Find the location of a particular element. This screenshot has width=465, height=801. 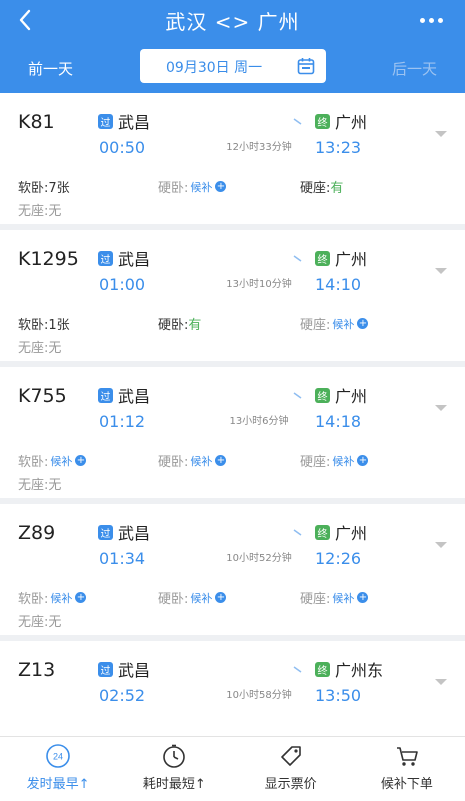

prev-day-button: 前一天 is located at coordinates (50, 68).